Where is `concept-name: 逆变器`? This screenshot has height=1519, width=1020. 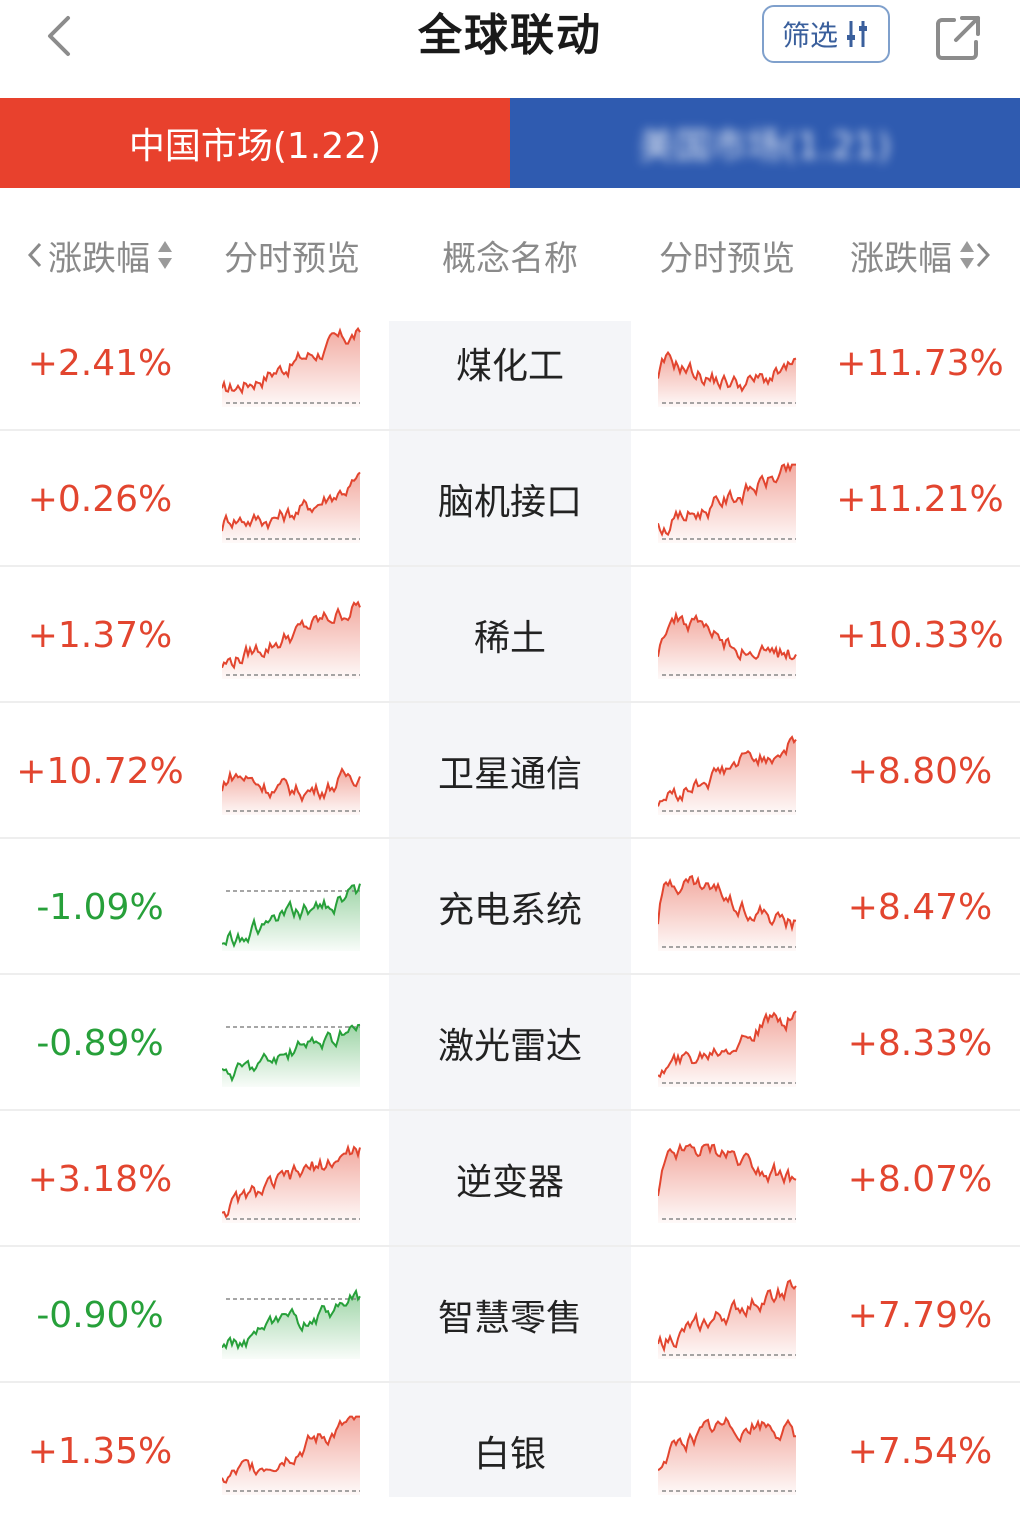
concept-name: 逆变器 is located at coordinates (510, 1179).